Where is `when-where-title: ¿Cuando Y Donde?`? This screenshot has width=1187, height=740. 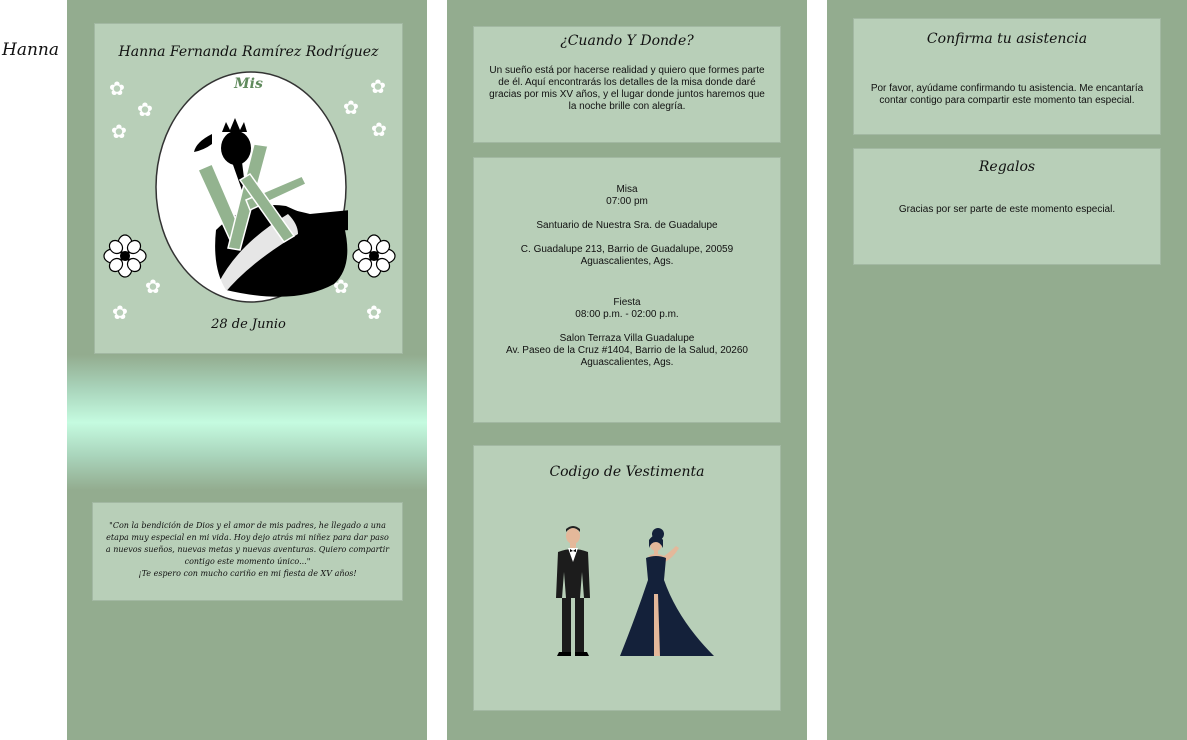
when-where-title: ¿Cuando Y Donde? is located at coordinates (627, 41).